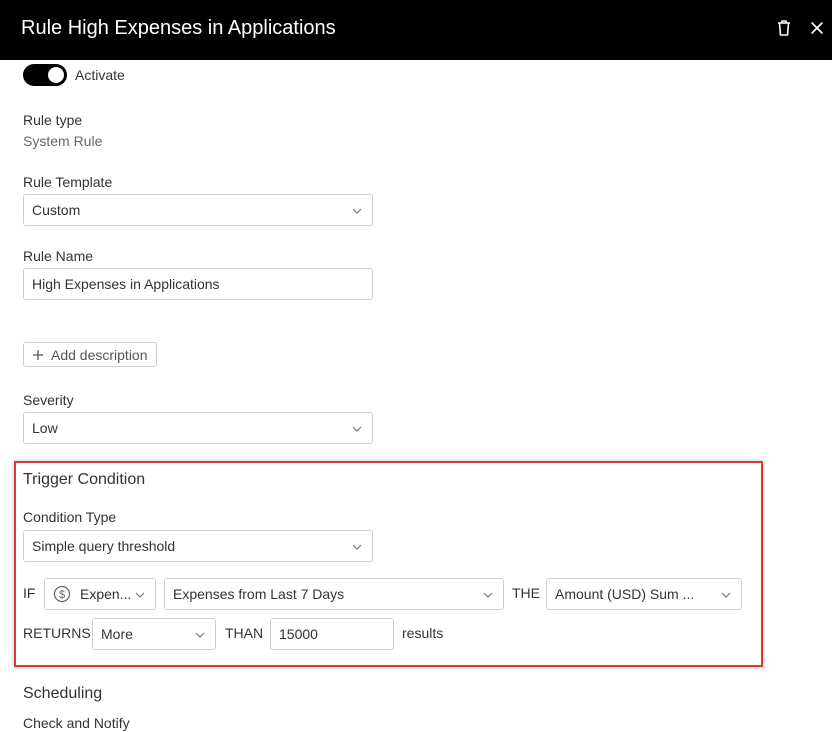  I want to click on rule-template-select: Custom, so click(198, 210).